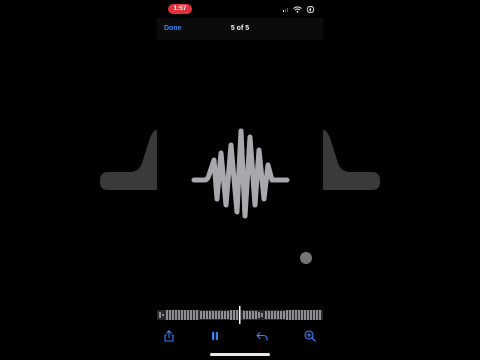 The image size is (480, 360). I want to click on pause-button, so click(215, 336).